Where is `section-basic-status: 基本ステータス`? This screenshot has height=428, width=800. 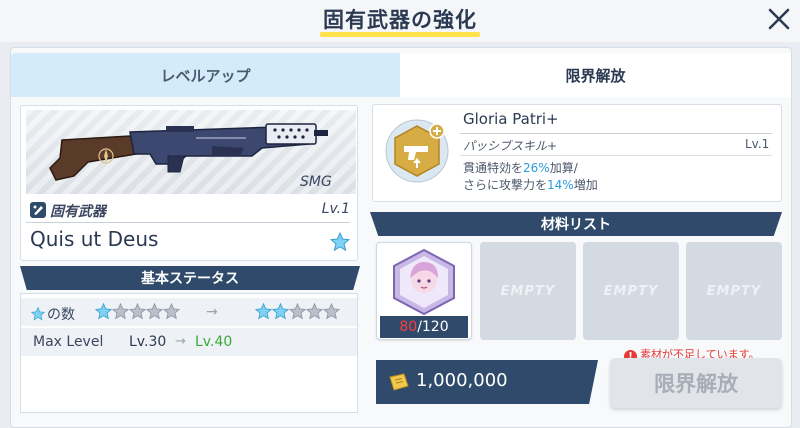
section-basic-status: 基本ステータス is located at coordinates (190, 278).